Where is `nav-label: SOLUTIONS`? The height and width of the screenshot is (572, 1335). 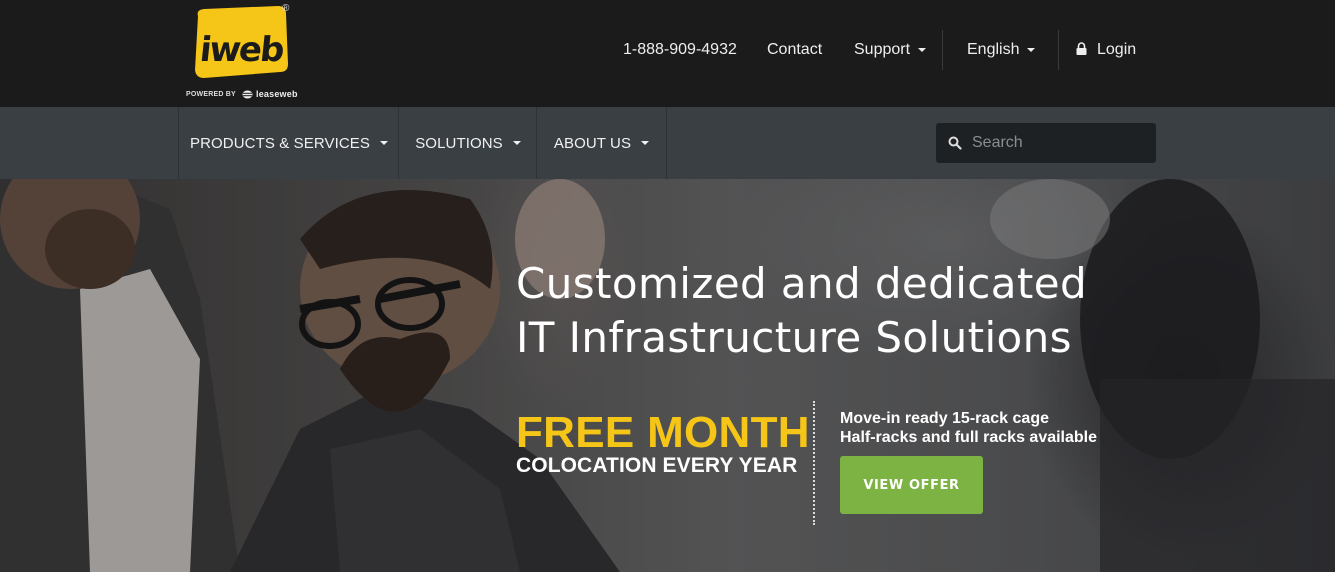 nav-label: SOLUTIONS is located at coordinates (459, 143).